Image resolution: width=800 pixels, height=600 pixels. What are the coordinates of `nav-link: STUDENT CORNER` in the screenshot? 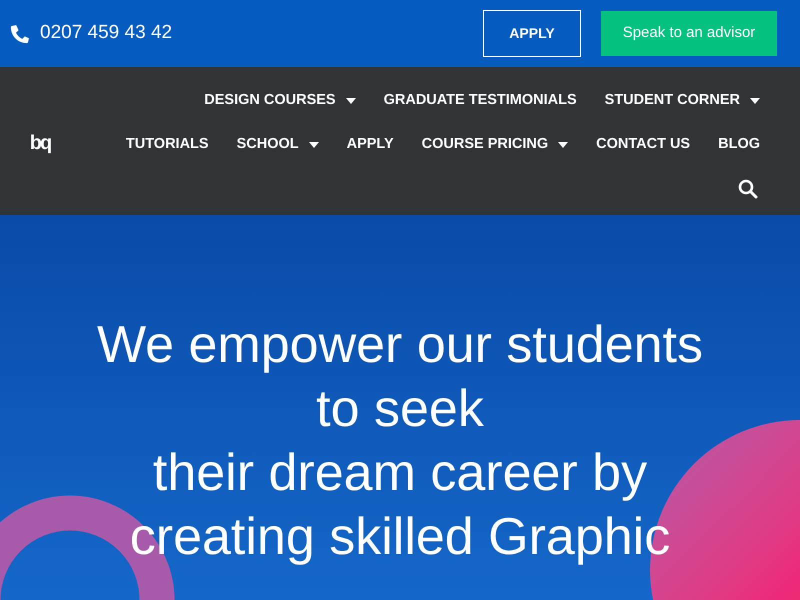 It's located at (682, 101).